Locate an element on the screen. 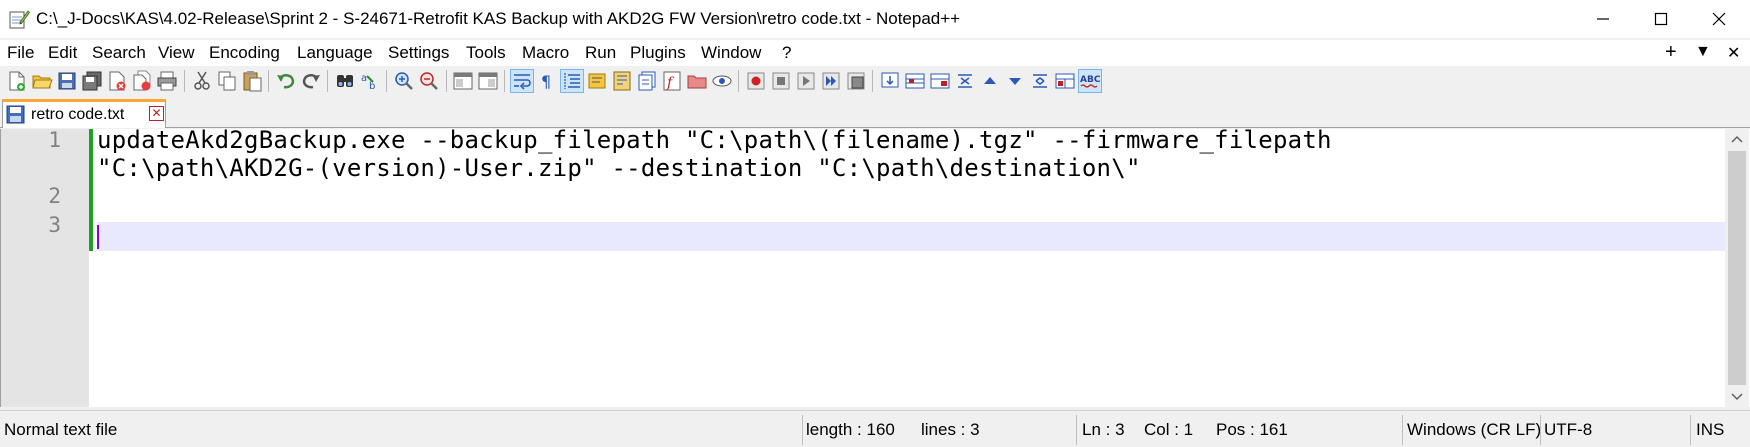 The height and width of the screenshot is (447, 1750). find-icon is located at coordinates (345, 81).